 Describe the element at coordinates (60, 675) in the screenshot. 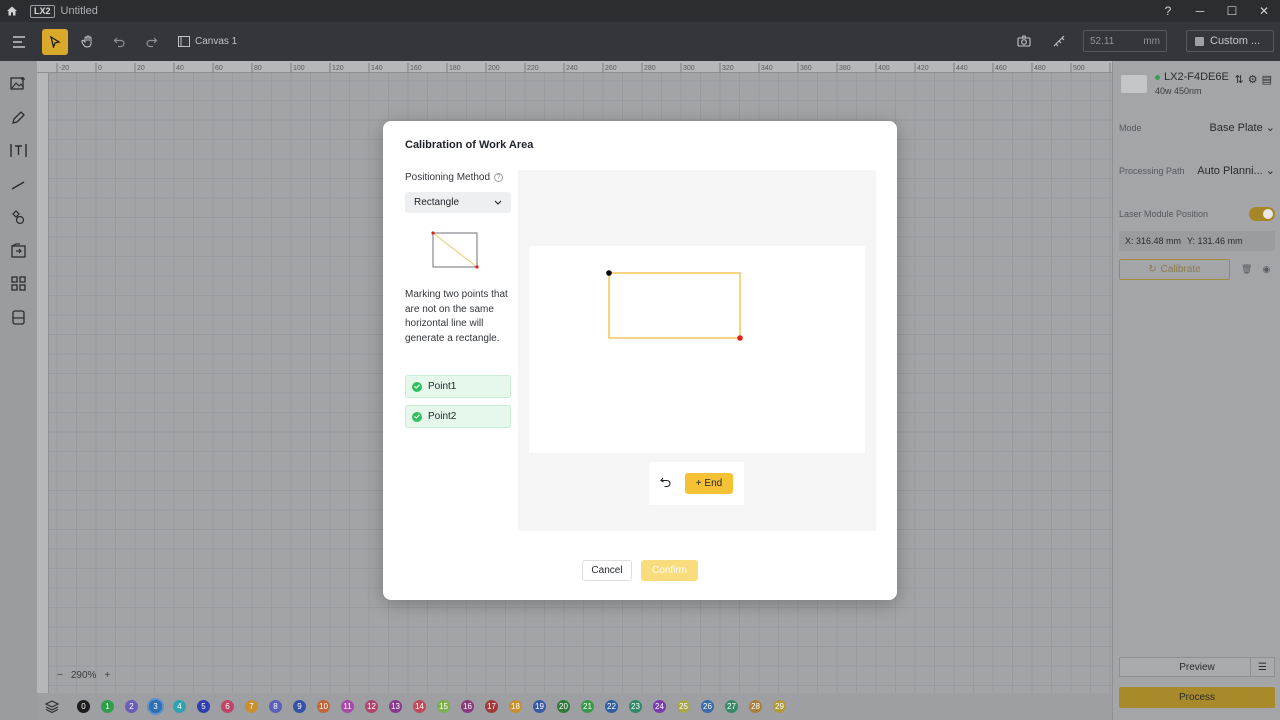

I see `zoom-out-button: −` at that location.